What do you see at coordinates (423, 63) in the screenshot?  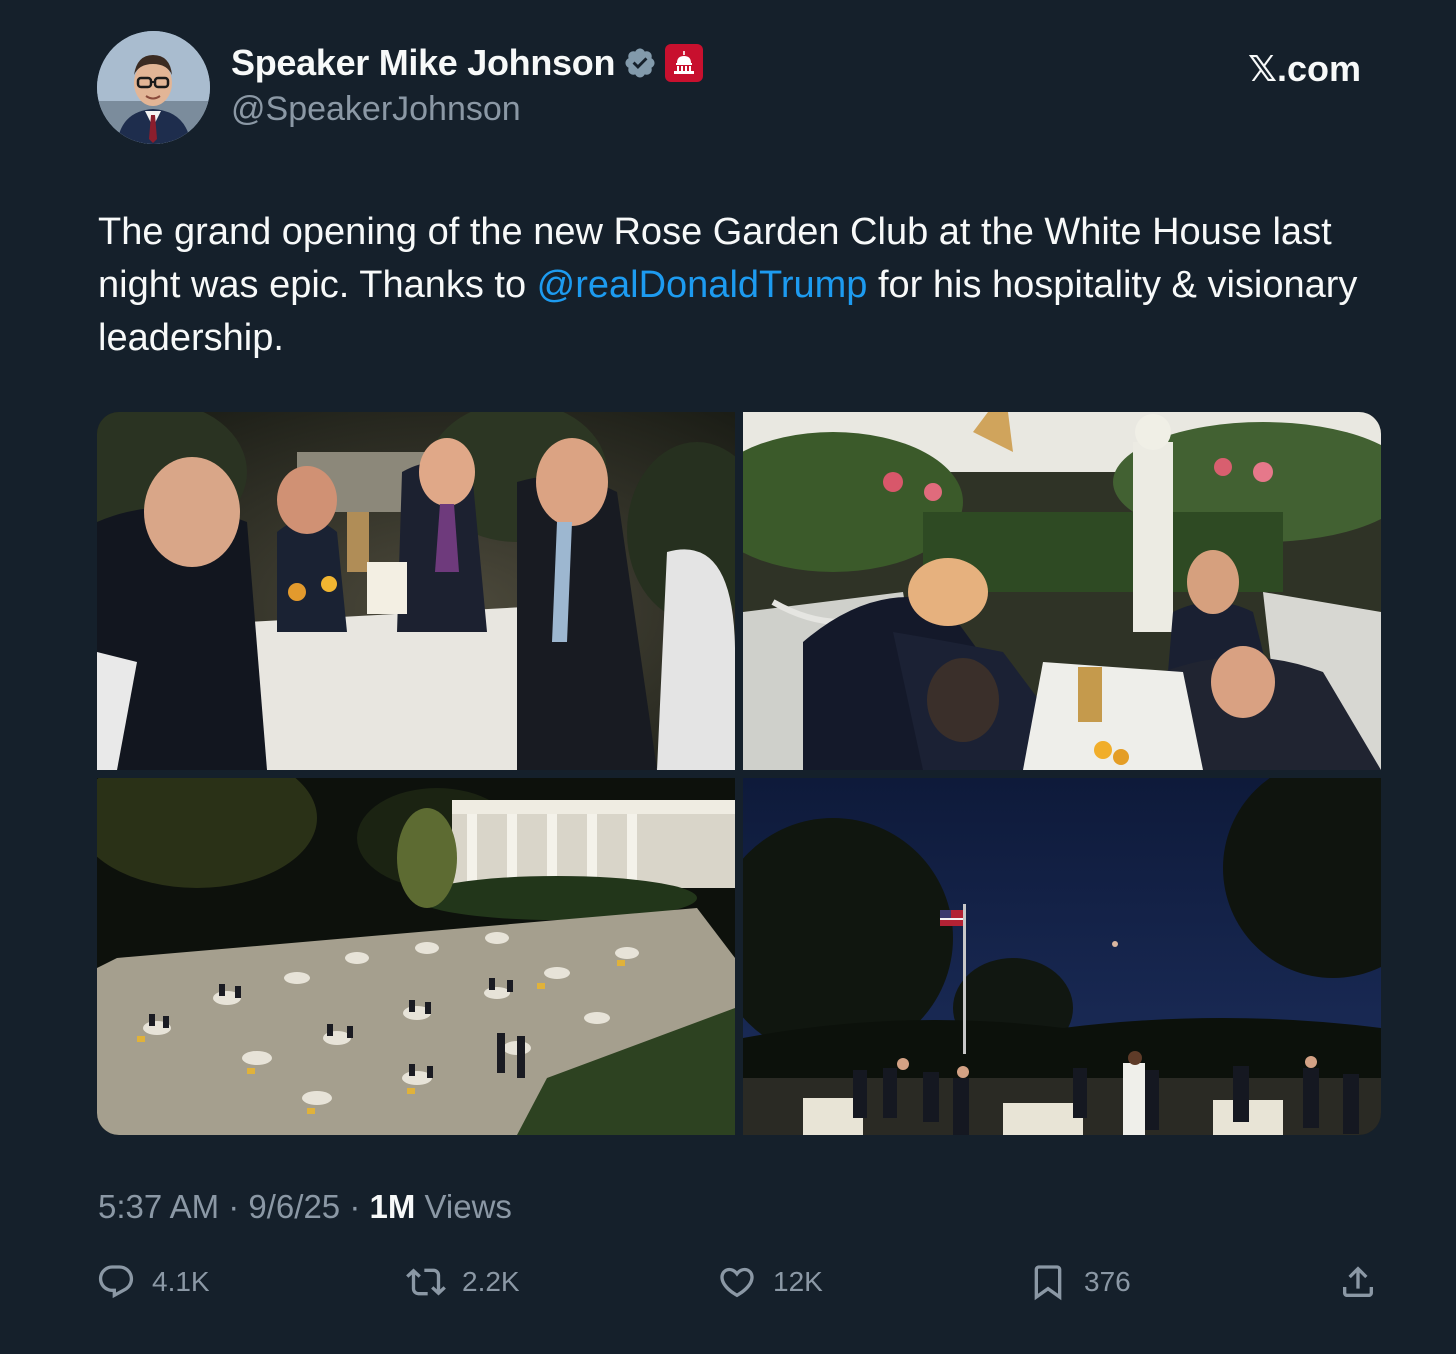 I see `author-display-name: Speaker Mike Johnson` at bounding box center [423, 63].